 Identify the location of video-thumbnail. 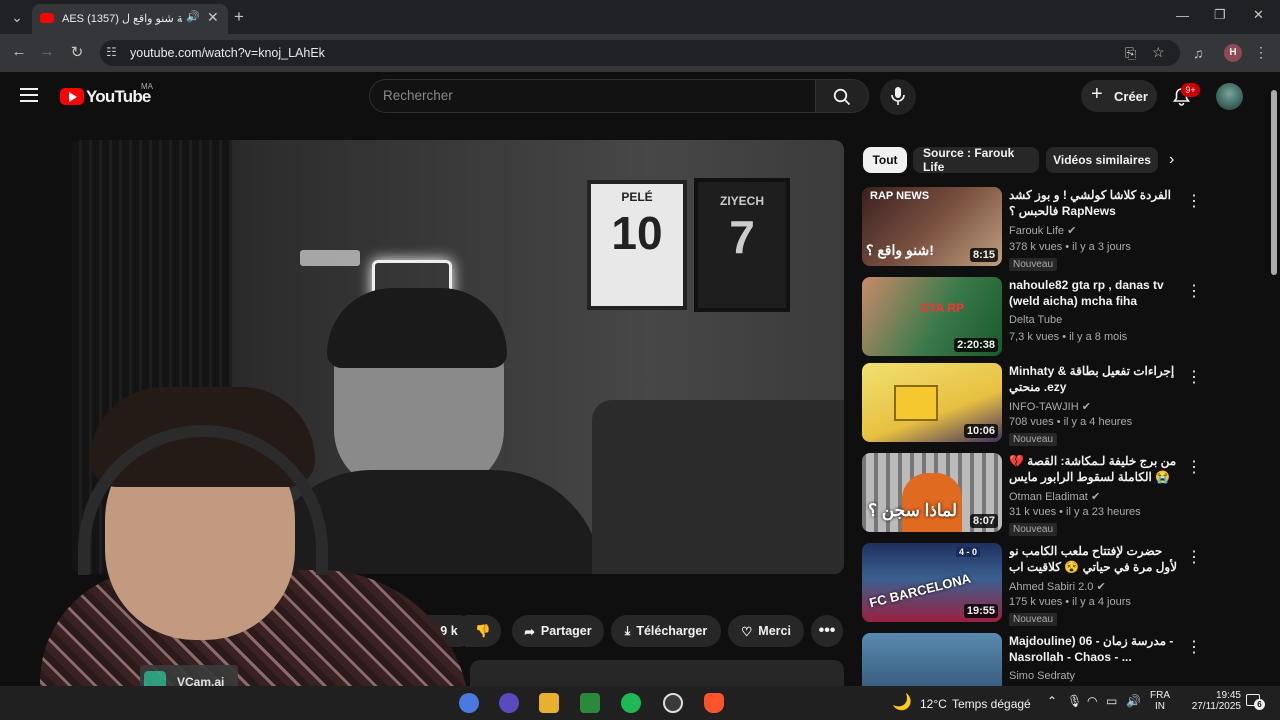
(932, 659).